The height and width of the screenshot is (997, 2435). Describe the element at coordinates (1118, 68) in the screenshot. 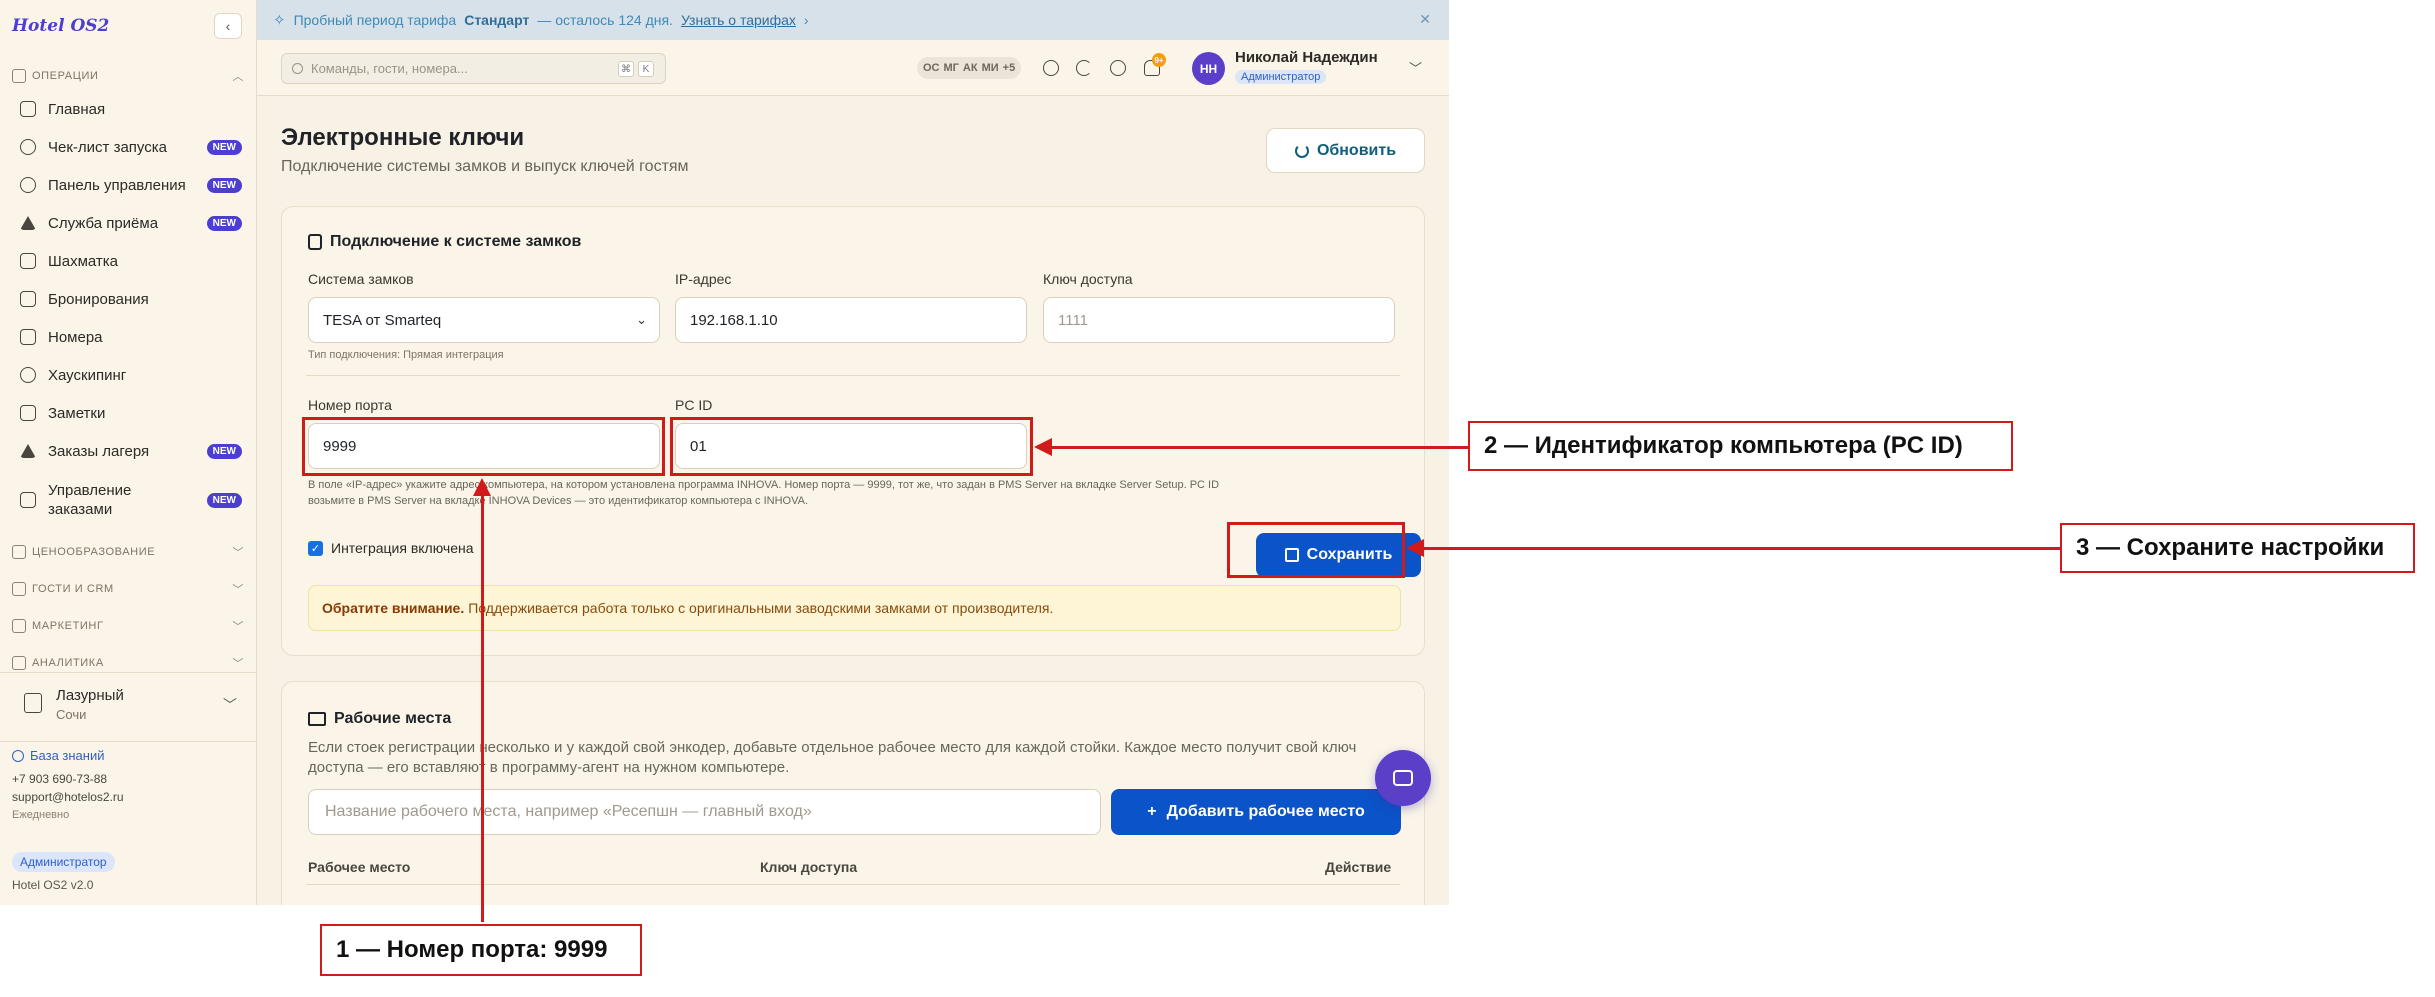

I see `help-button` at that location.